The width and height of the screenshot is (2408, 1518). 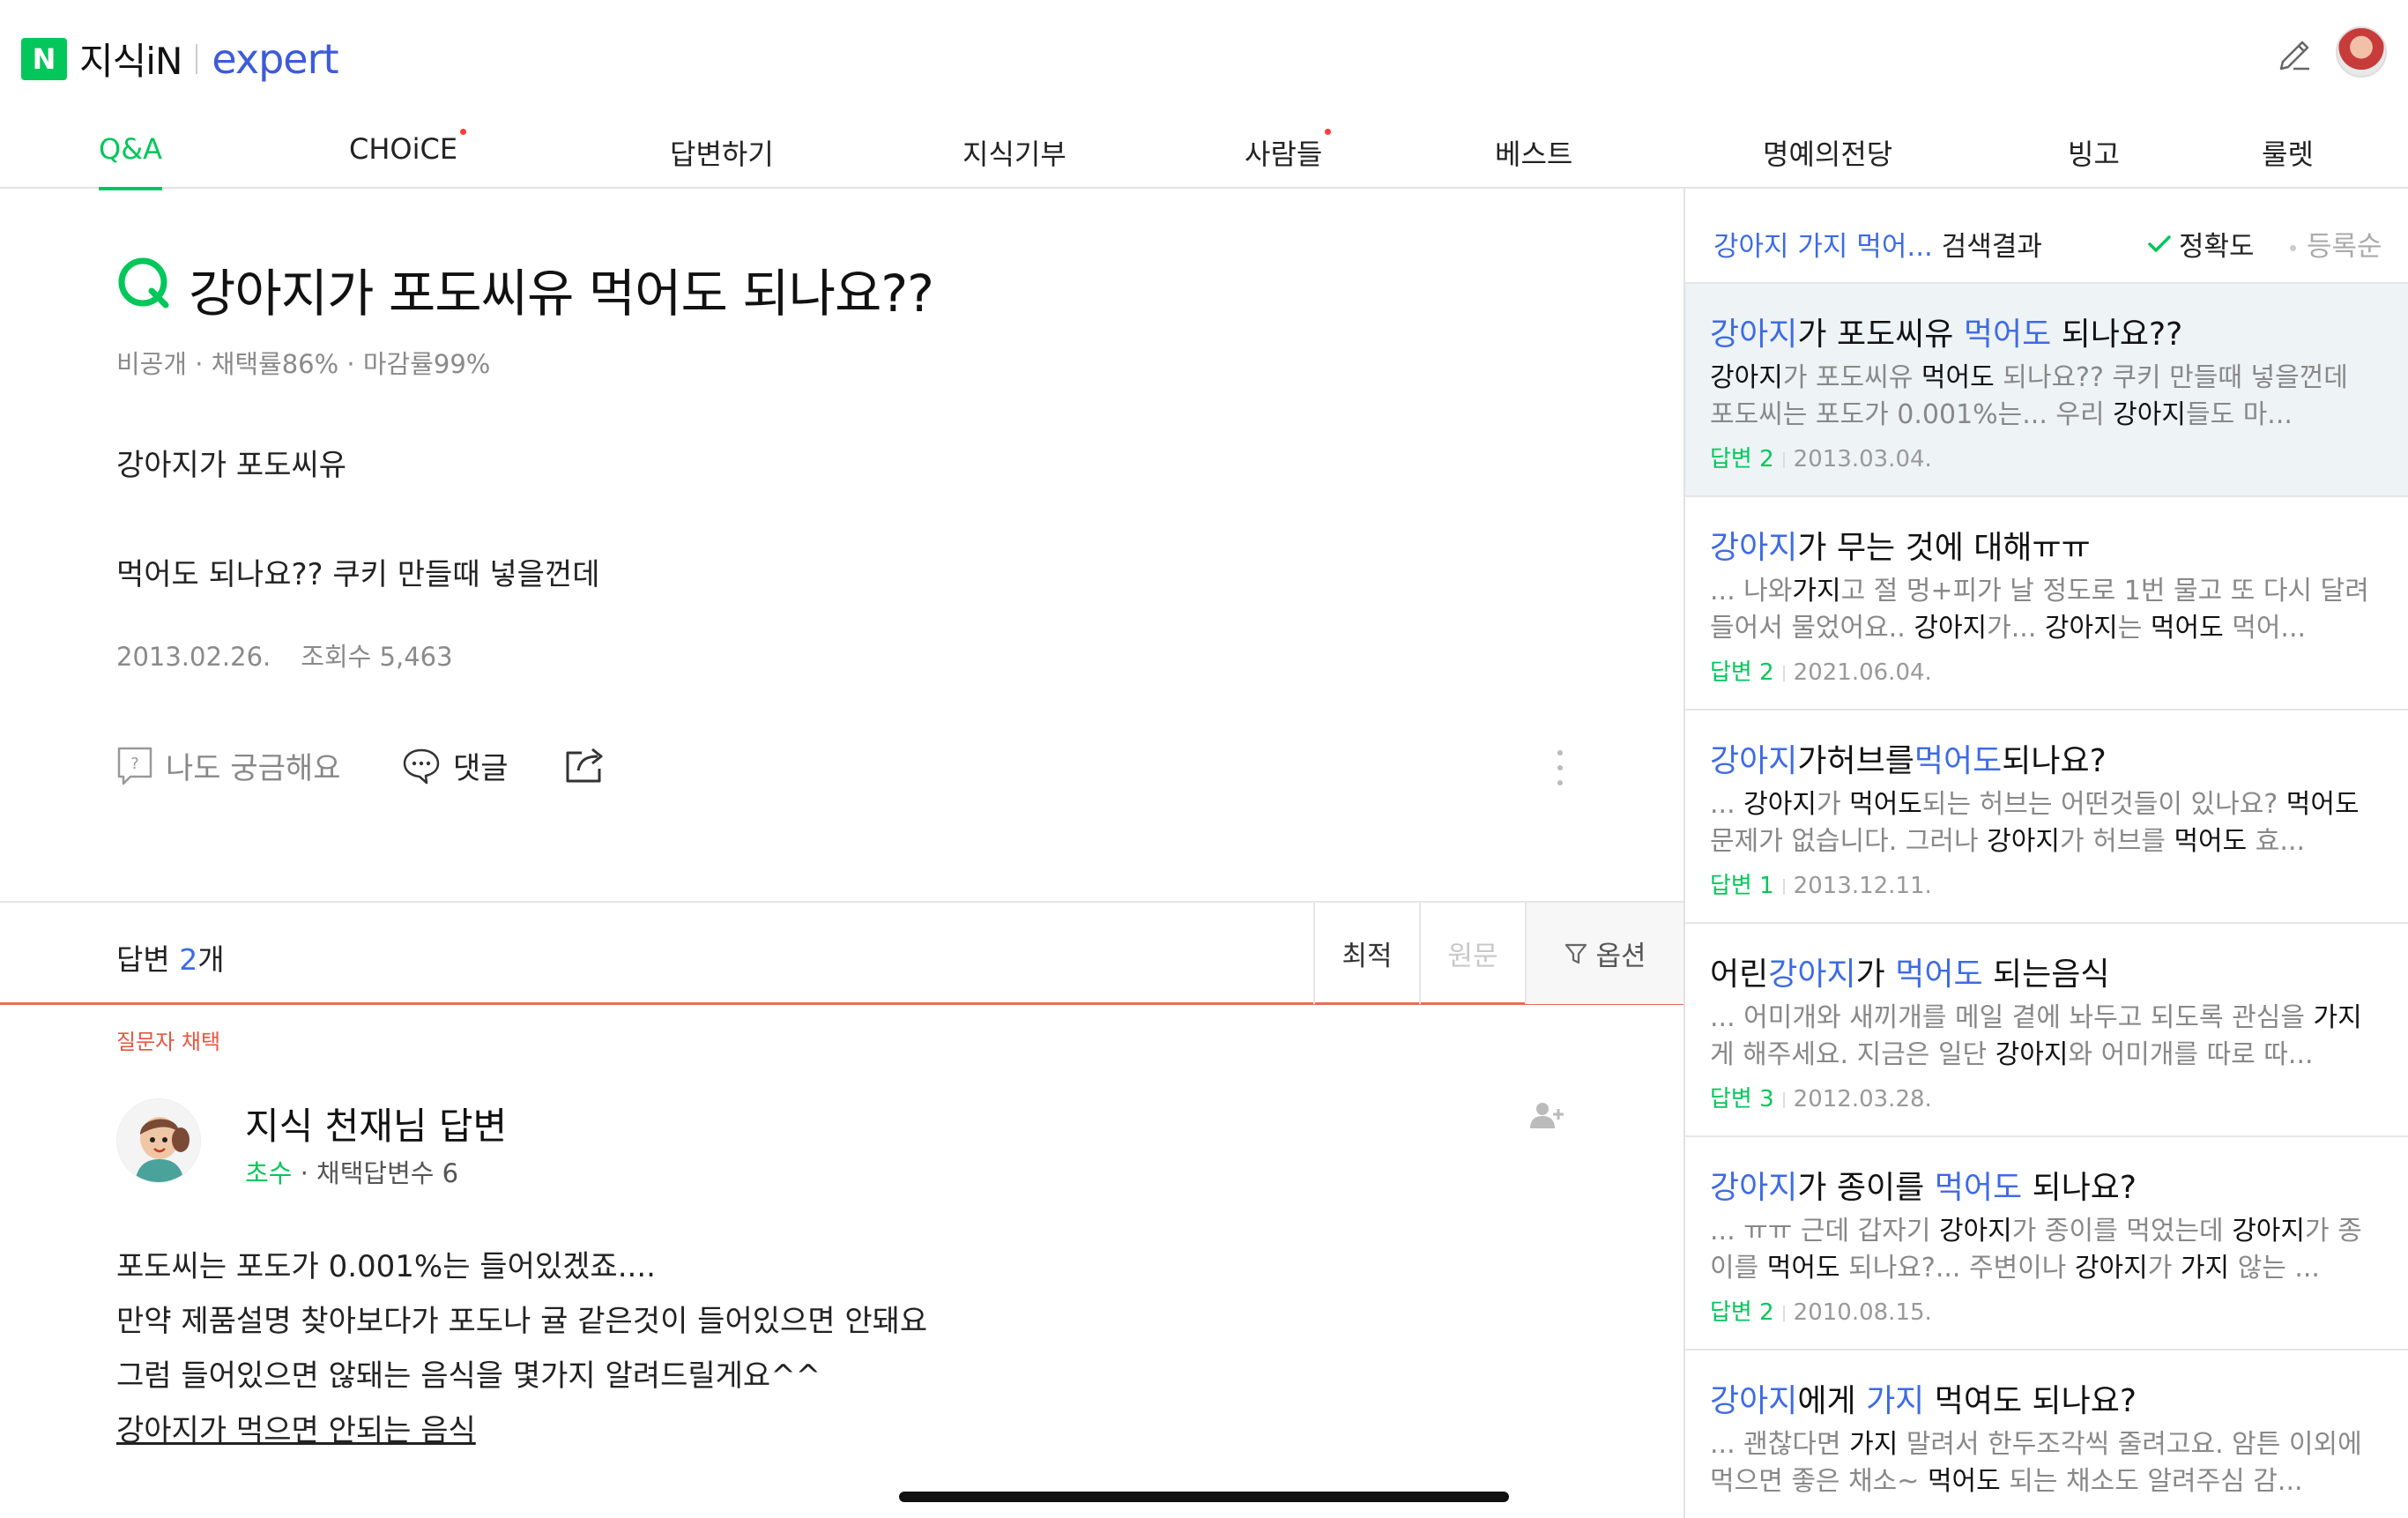 I want to click on answers-count-number: 2, so click(x=188, y=959).